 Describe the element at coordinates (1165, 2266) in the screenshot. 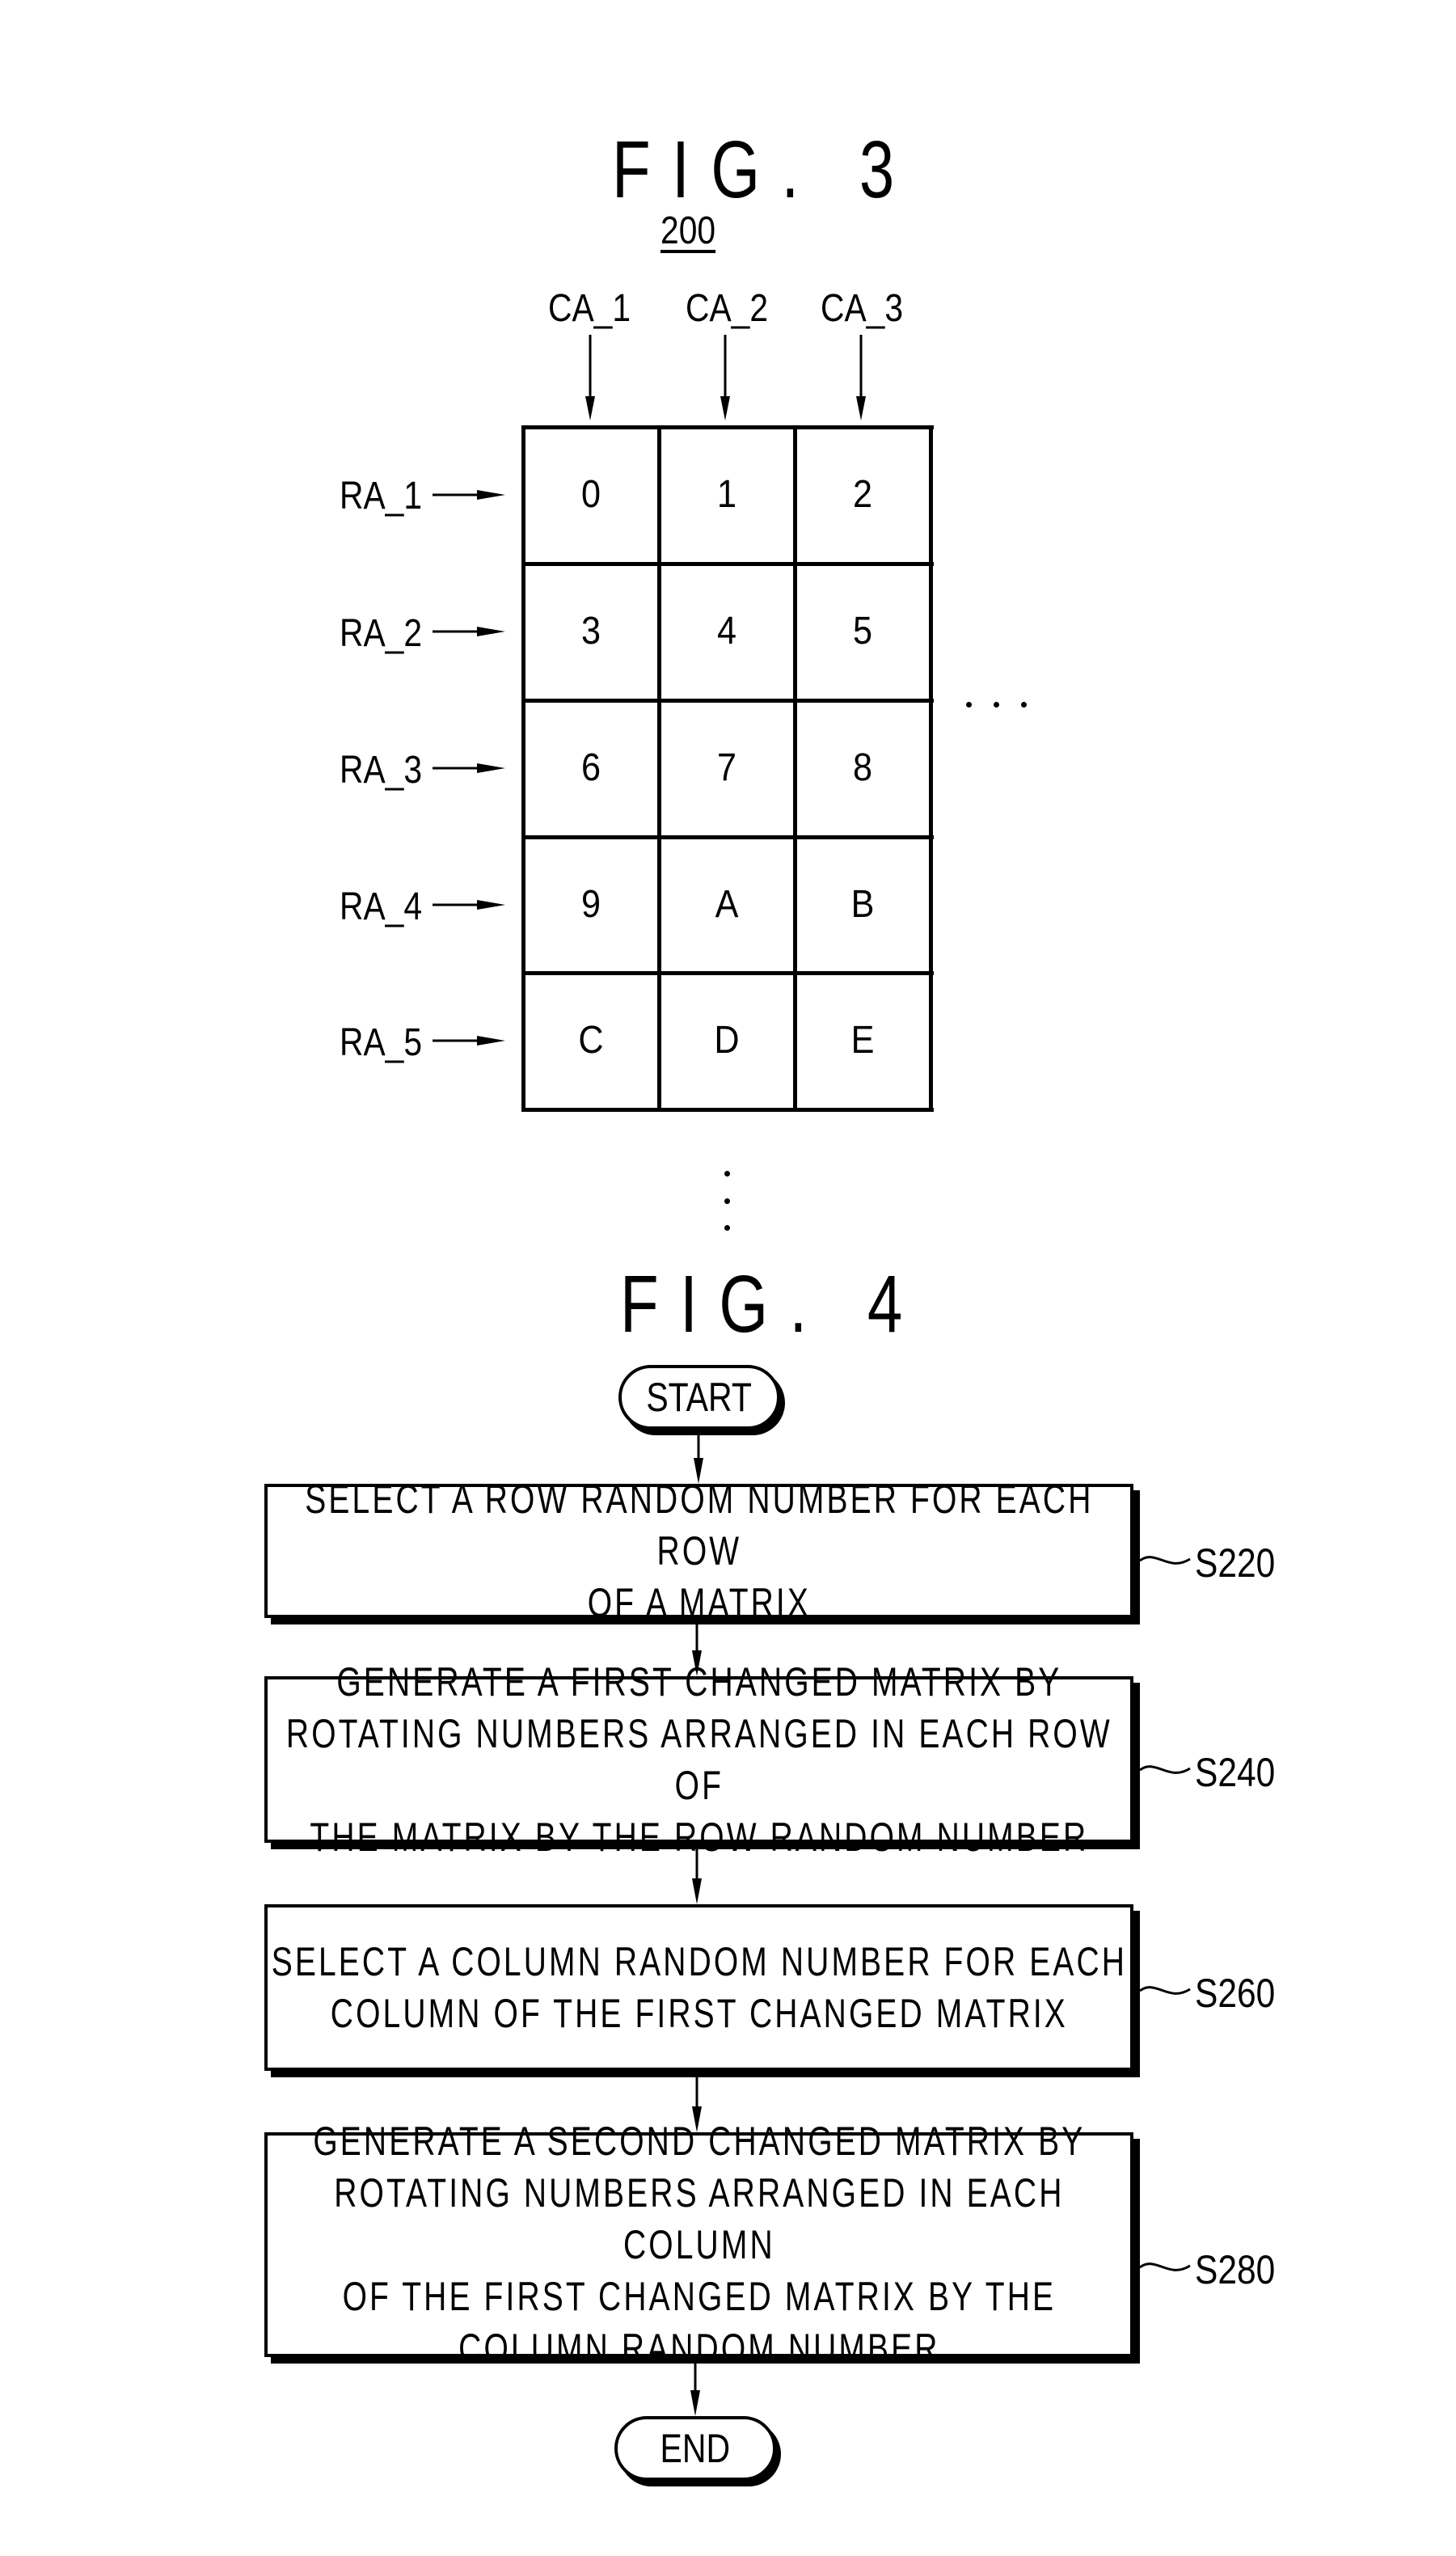

I see `leader-s280` at that location.